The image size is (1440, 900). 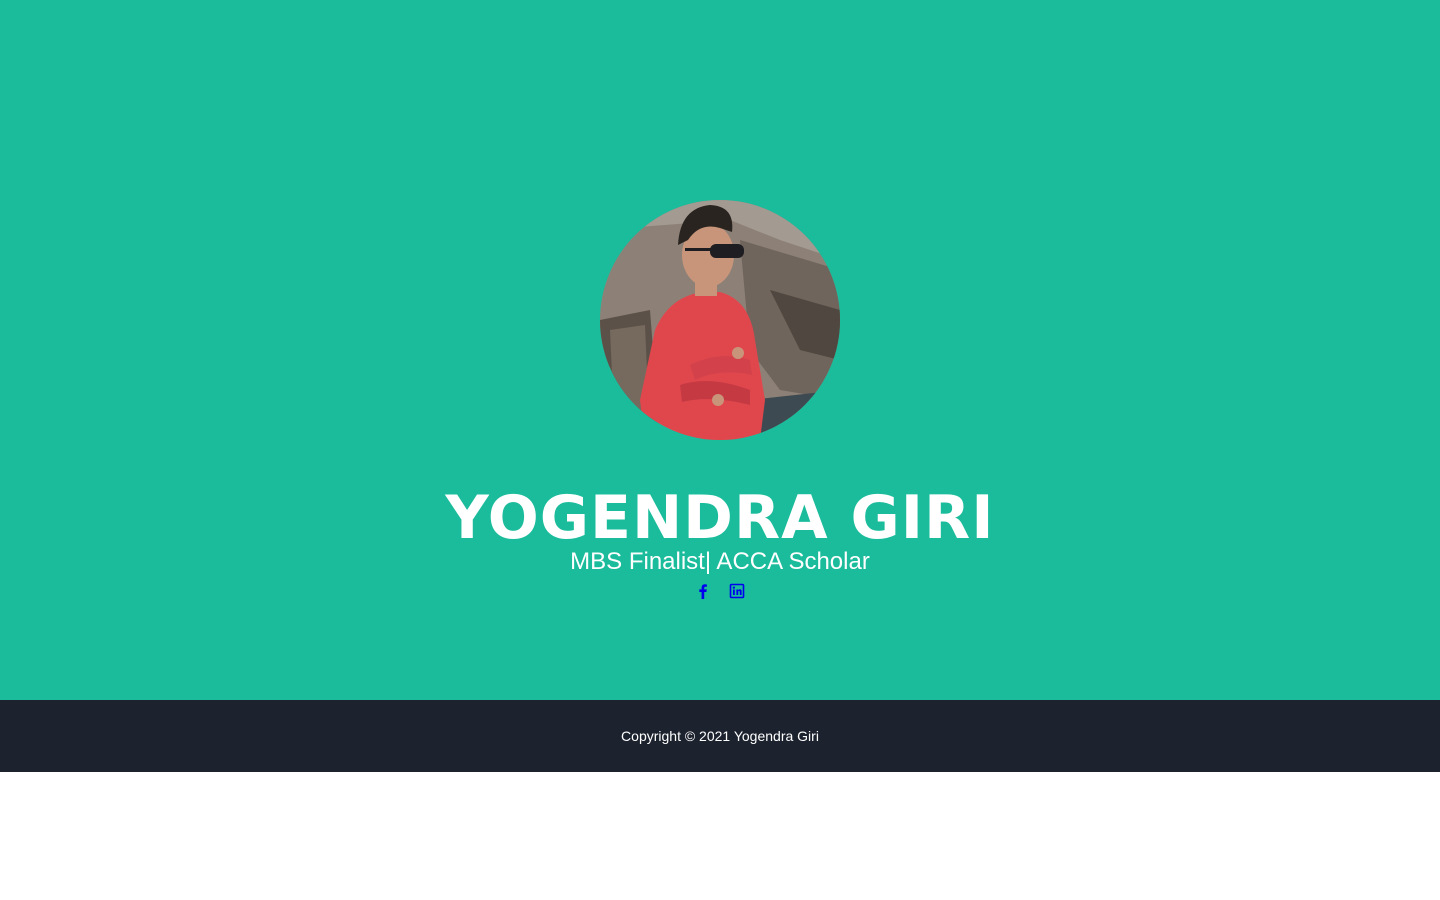 I want to click on footer: Copyright © 2021 Yogendra Giri, so click(x=720, y=736).